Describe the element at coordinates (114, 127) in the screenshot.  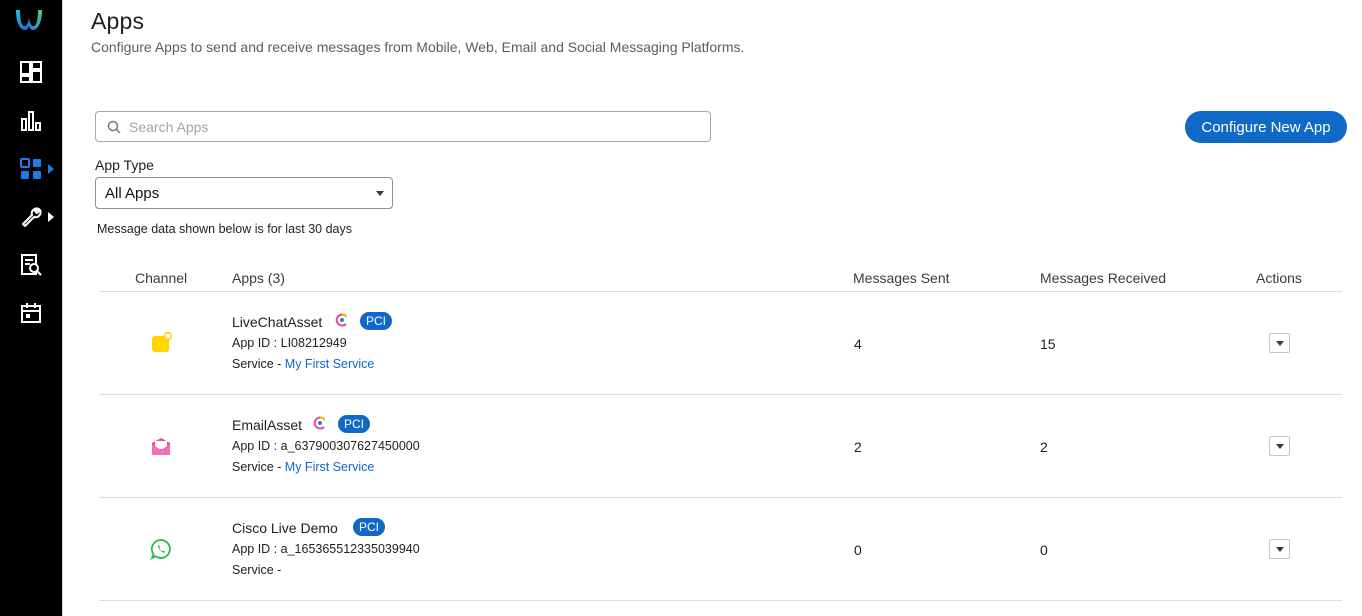
I see `search-icon` at that location.